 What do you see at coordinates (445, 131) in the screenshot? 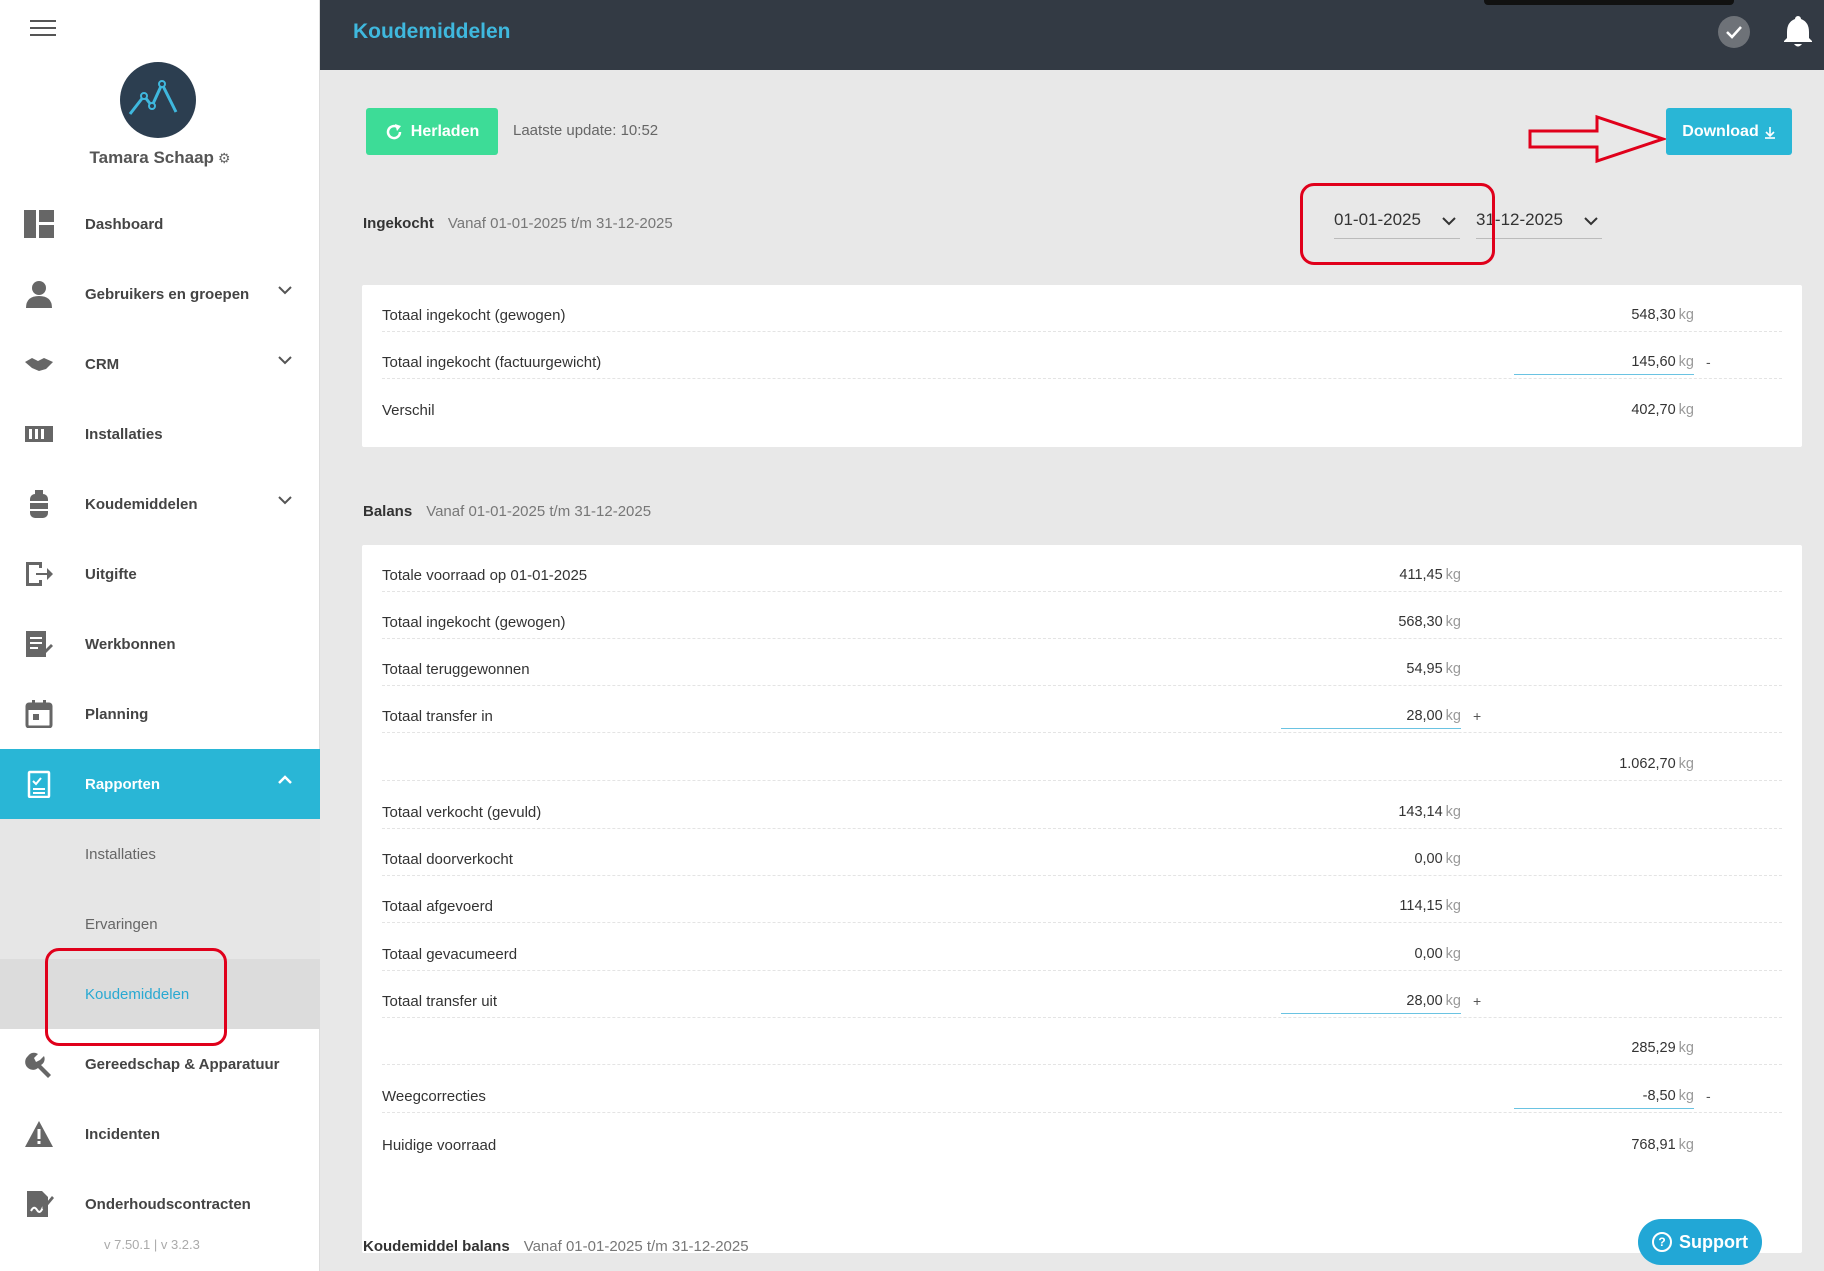
I see `reload-label: Herladen` at bounding box center [445, 131].